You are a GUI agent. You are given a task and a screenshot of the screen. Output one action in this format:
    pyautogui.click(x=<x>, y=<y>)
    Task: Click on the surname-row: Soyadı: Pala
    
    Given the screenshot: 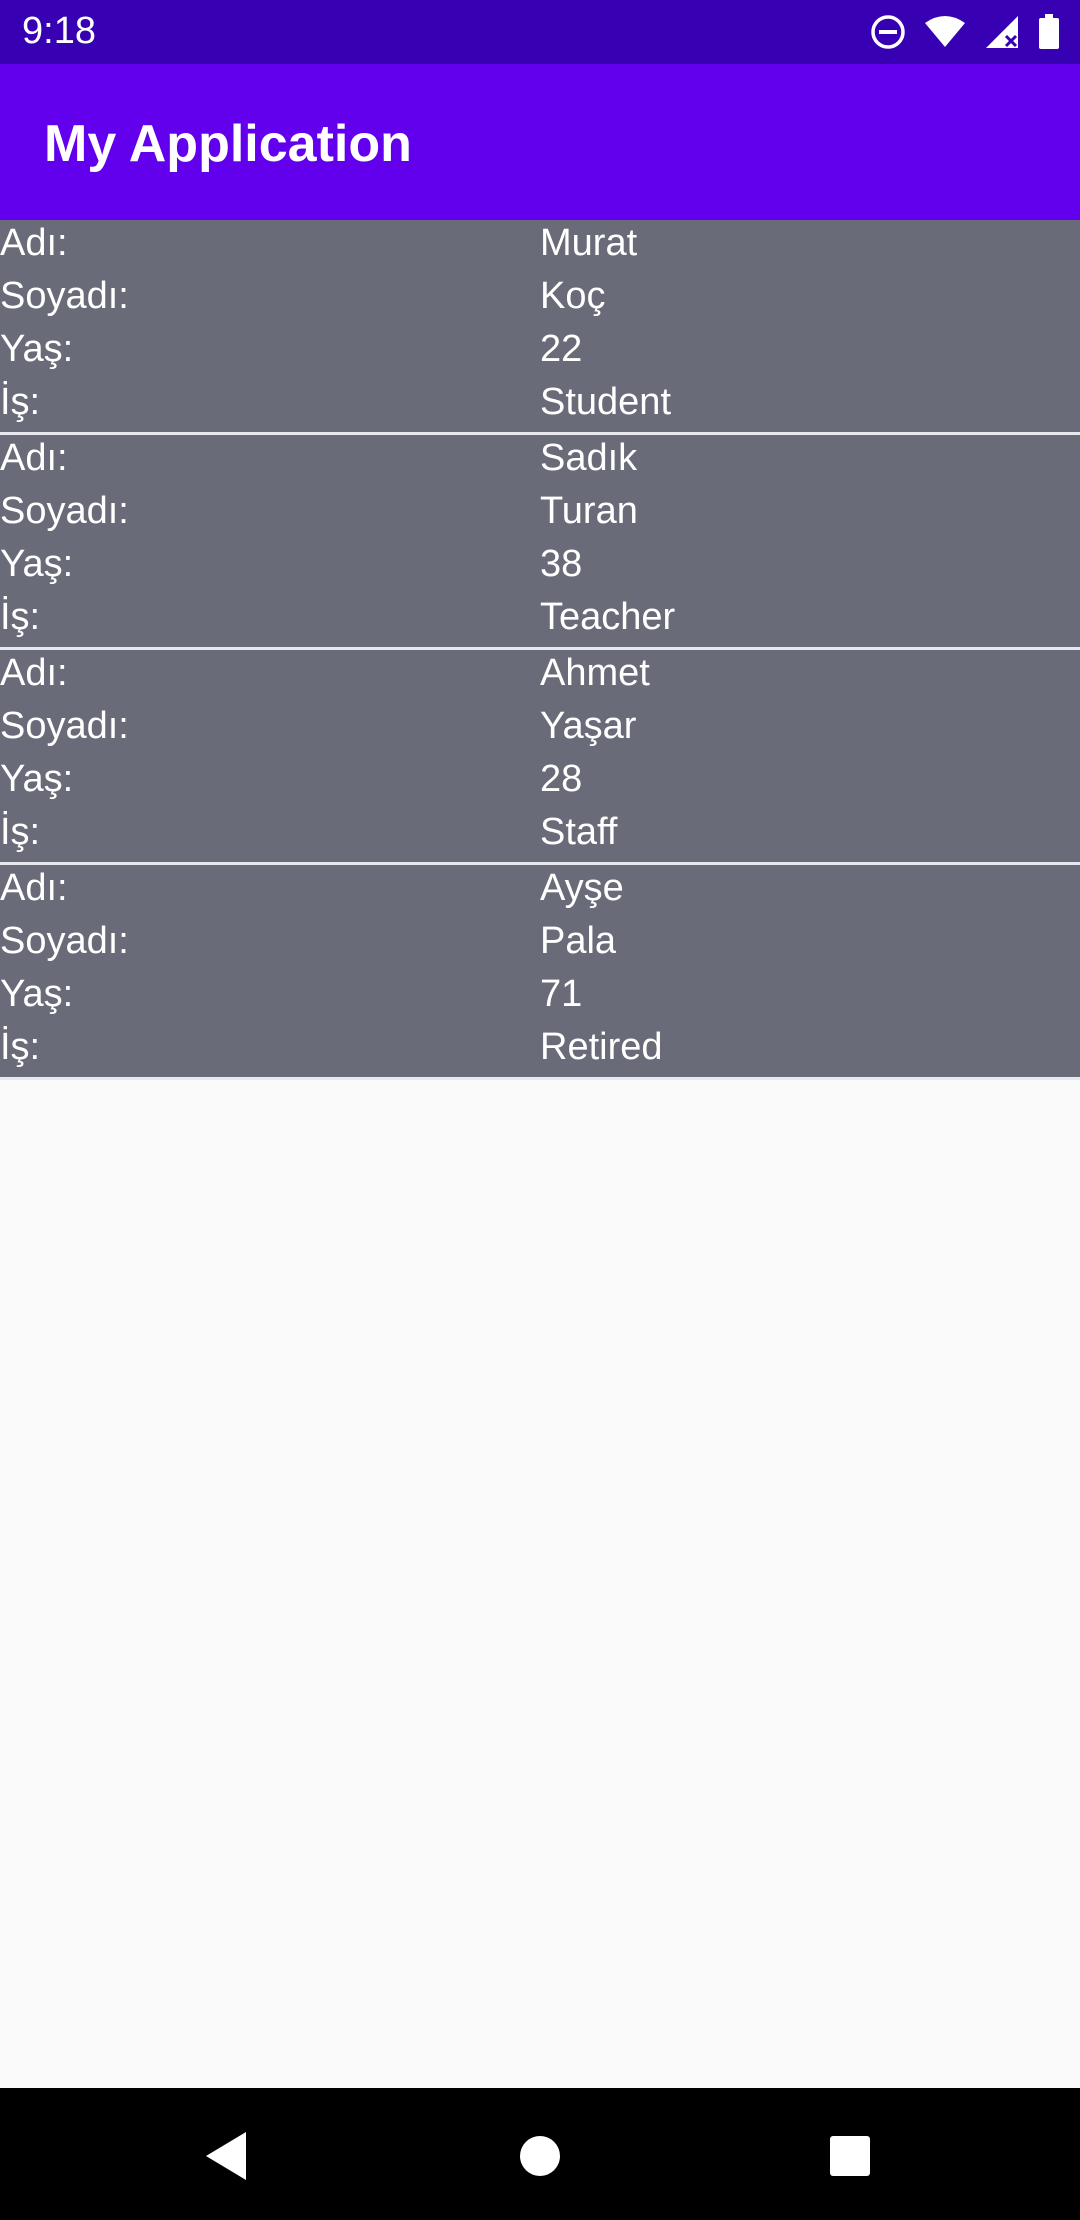 What is the action you would take?
    pyautogui.click(x=540, y=944)
    